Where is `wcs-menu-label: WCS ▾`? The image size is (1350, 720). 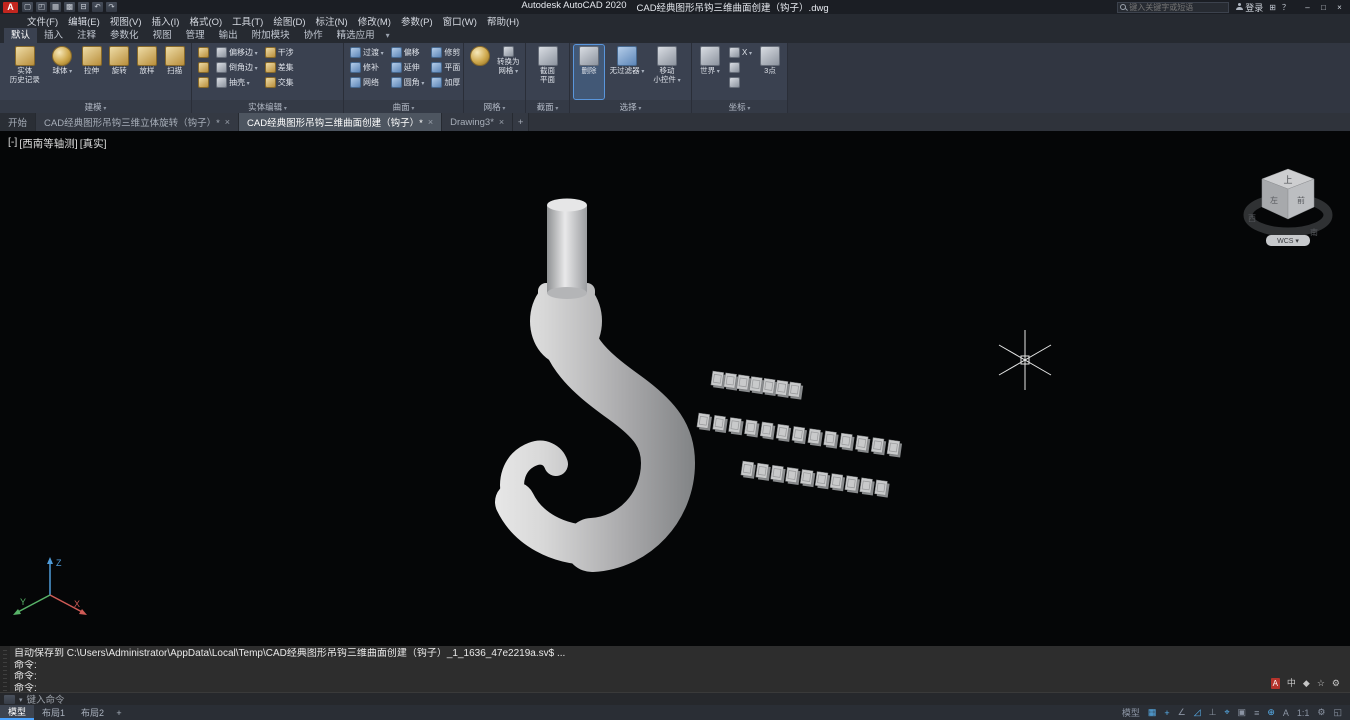 wcs-menu-label: WCS ▾ is located at coordinates (1288, 241).